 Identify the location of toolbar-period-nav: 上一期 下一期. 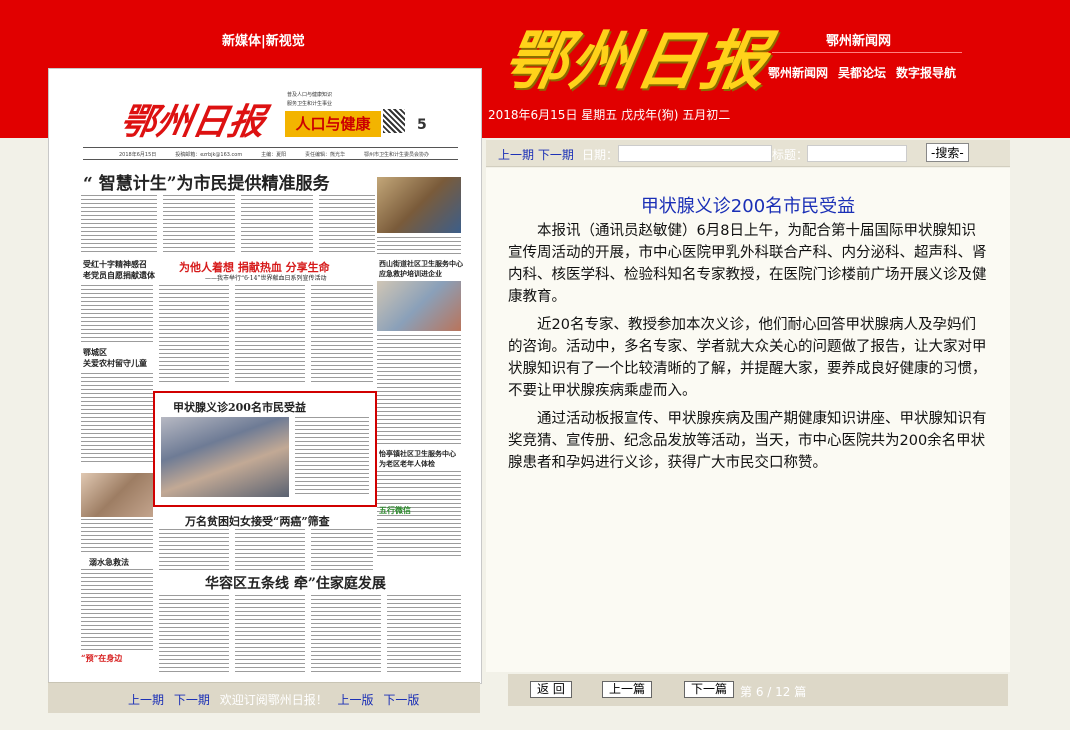
(536, 154).